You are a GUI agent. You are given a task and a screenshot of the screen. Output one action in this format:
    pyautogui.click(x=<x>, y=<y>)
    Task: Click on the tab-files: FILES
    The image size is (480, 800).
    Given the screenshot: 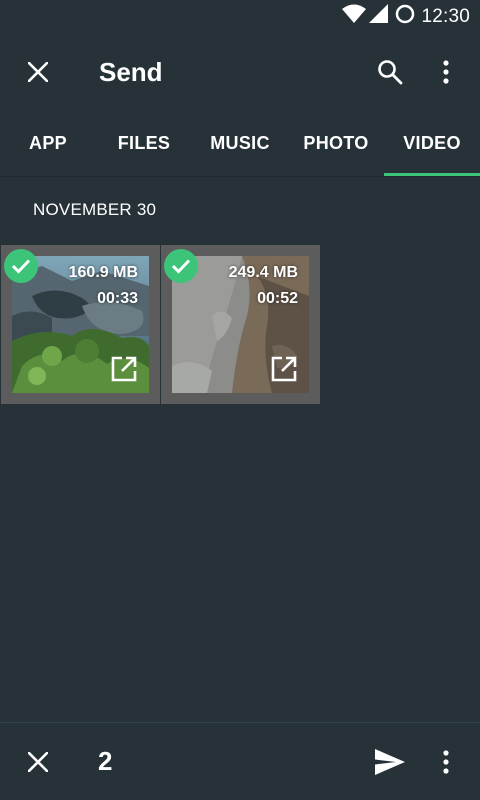 What is the action you would take?
    pyautogui.click(x=144, y=143)
    